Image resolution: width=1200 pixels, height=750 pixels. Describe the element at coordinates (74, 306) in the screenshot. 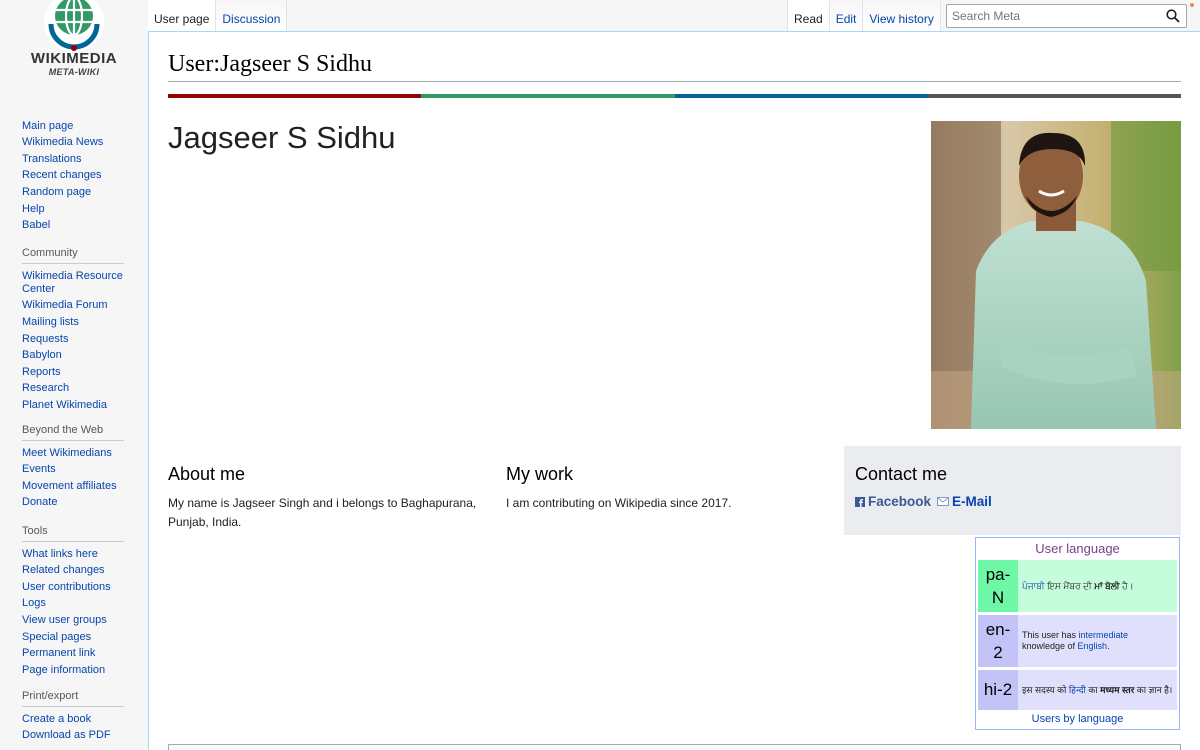

I see `community-item: Wikimedia Forum` at that location.